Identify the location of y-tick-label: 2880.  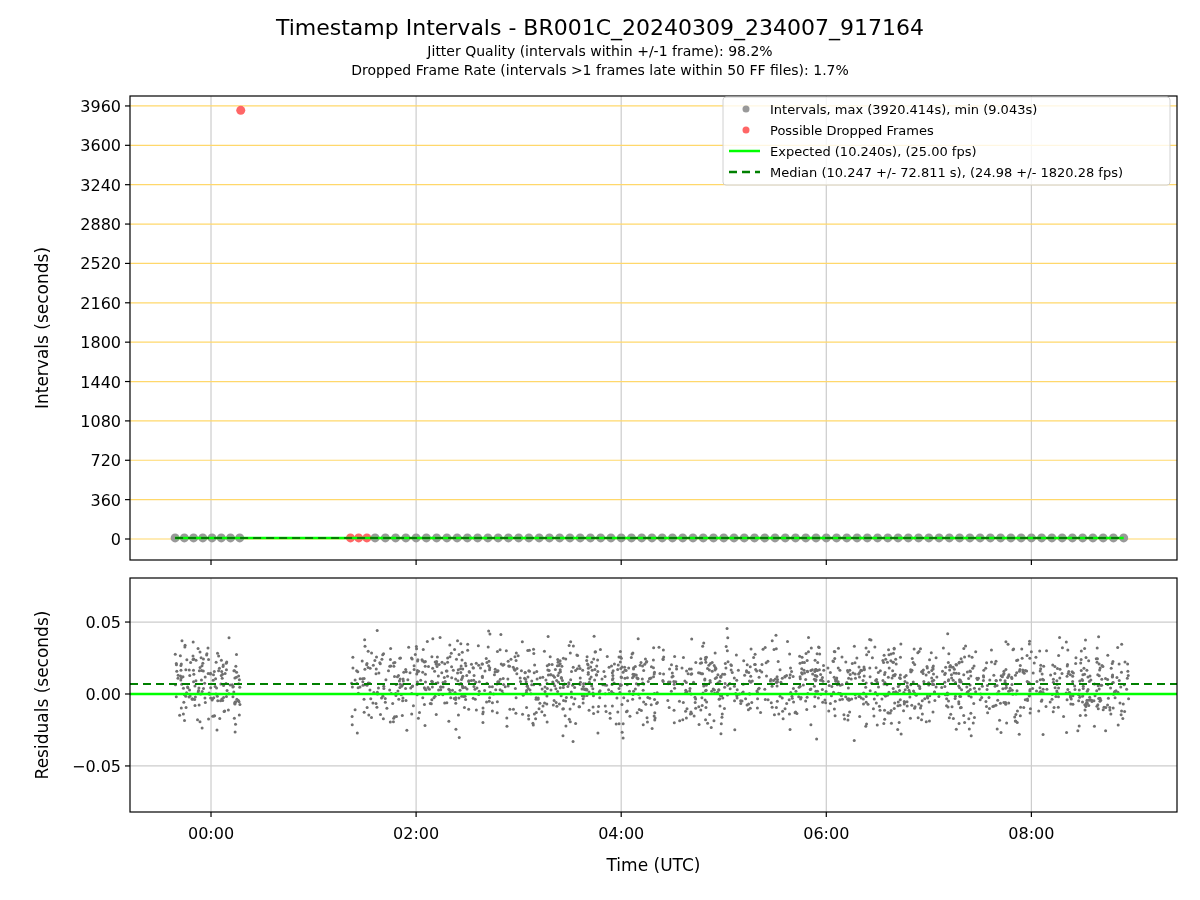
(100, 225).